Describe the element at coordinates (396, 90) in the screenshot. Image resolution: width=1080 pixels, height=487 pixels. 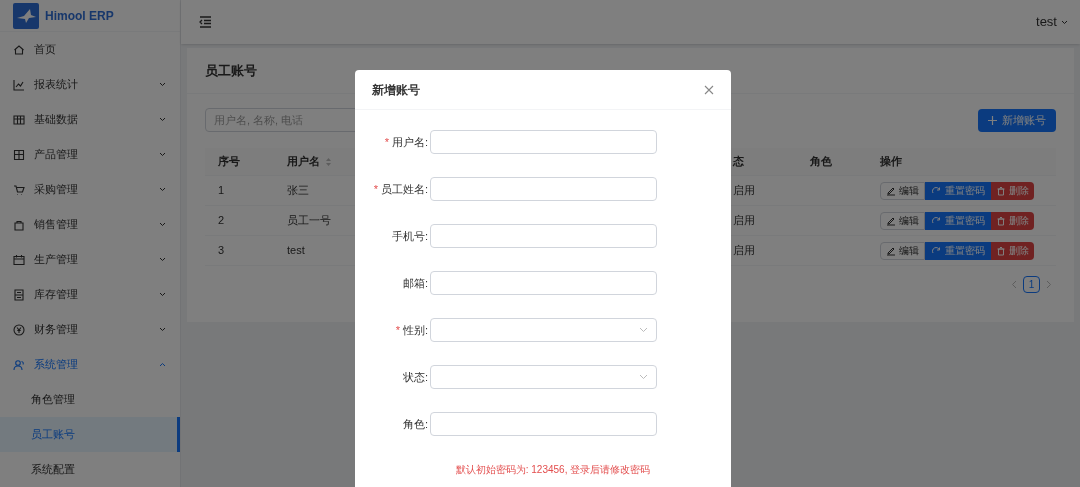
I see `modal-title: 新增账号` at that location.